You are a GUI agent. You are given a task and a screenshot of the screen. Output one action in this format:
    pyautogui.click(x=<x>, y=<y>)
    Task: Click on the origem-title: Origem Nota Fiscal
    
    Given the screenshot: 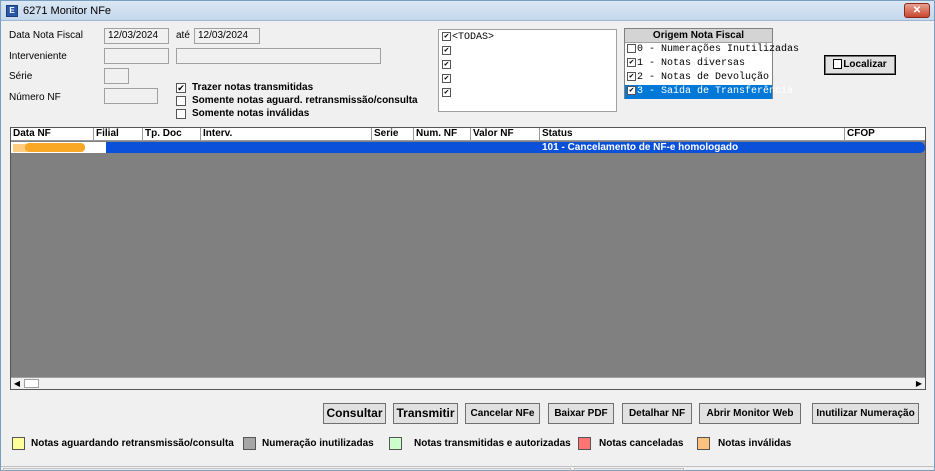 What is the action you would take?
    pyautogui.click(x=698, y=36)
    